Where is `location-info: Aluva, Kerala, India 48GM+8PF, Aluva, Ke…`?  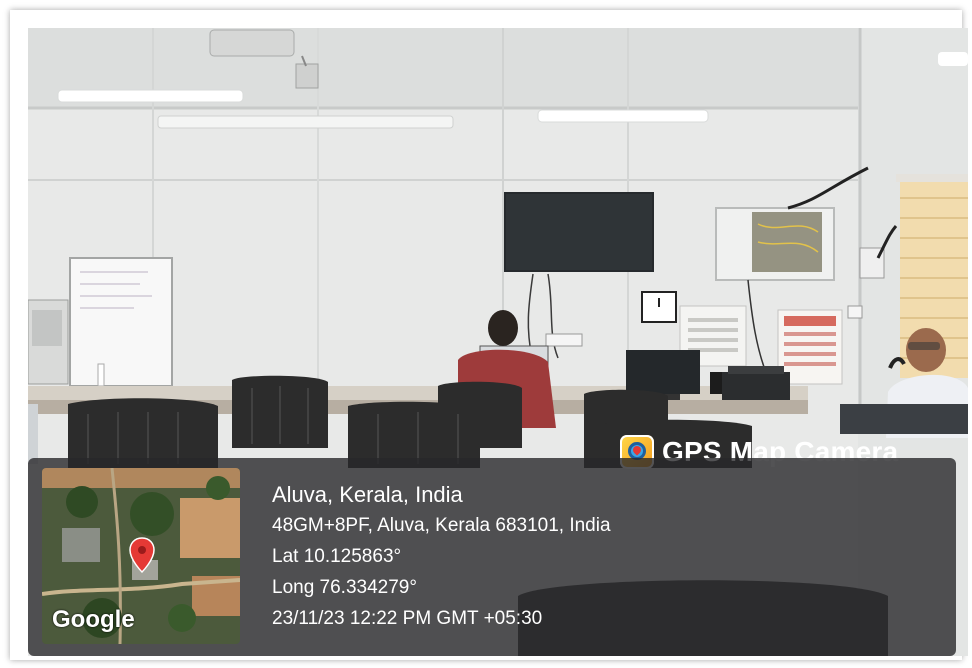 location-info: Aluva, Kerala, India 48GM+8PF, Aluva, Ke… is located at coordinates (441, 557).